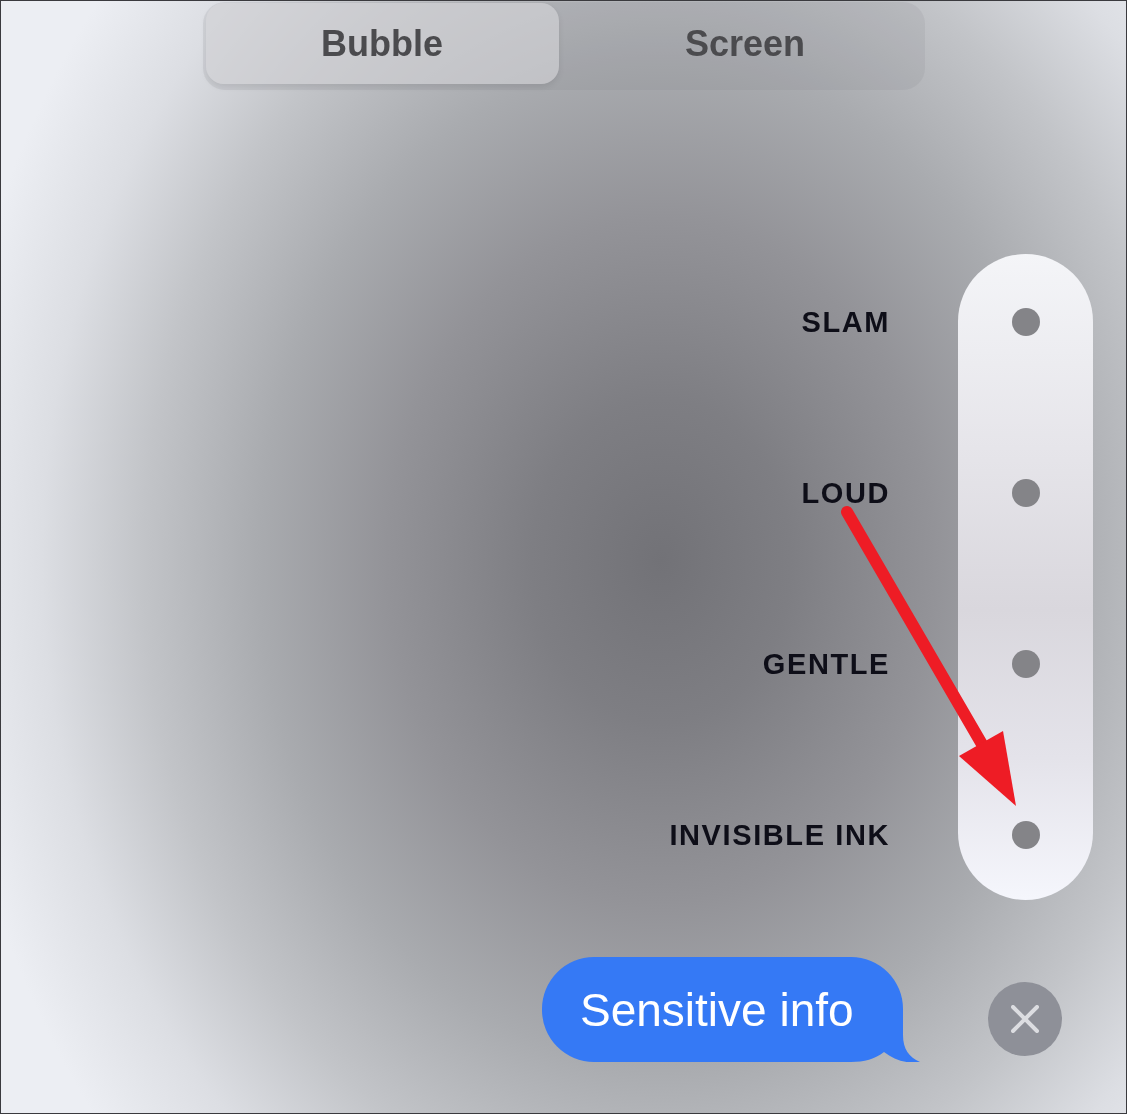 The image size is (1127, 1114). What do you see at coordinates (731, 1009) in the screenshot?
I see `message-bubble: Sensitive info` at bounding box center [731, 1009].